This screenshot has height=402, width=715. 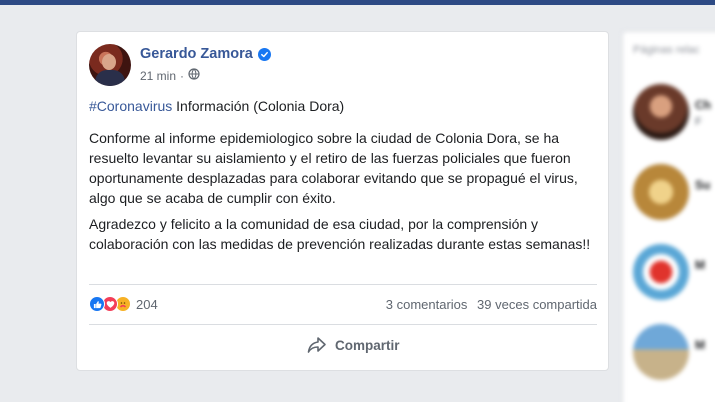 I want to click on shares-count-link: 39 veces compartida, so click(x=537, y=304).